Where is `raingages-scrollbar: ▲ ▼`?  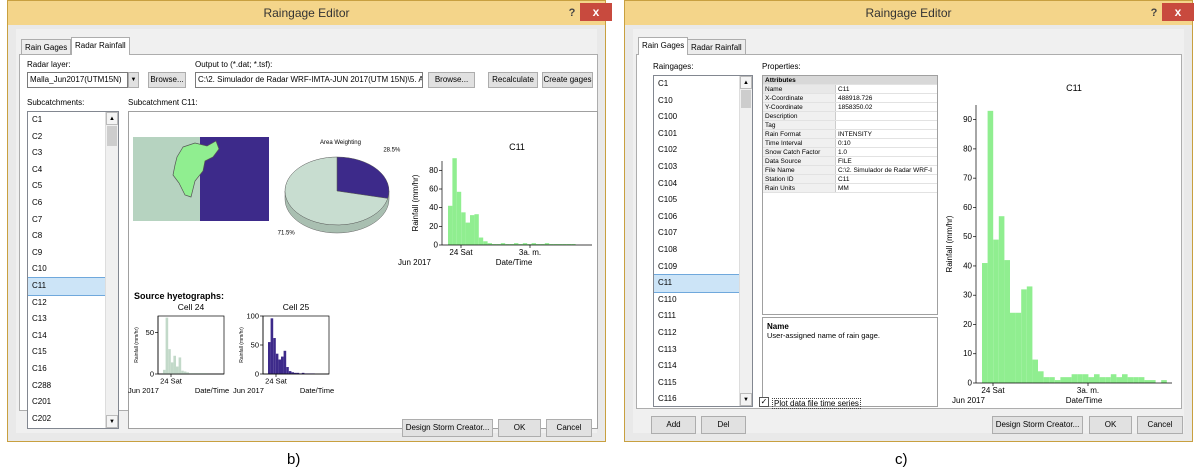 raingages-scrollbar: ▲ ▼ is located at coordinates (745, 241).